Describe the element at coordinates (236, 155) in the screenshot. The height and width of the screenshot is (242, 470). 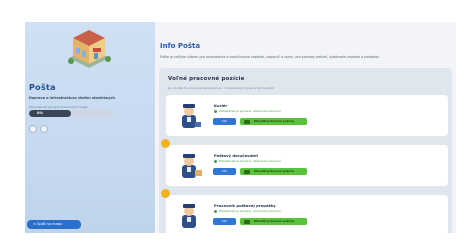
I see `job-name: Poštový doručovateľ` at that location.